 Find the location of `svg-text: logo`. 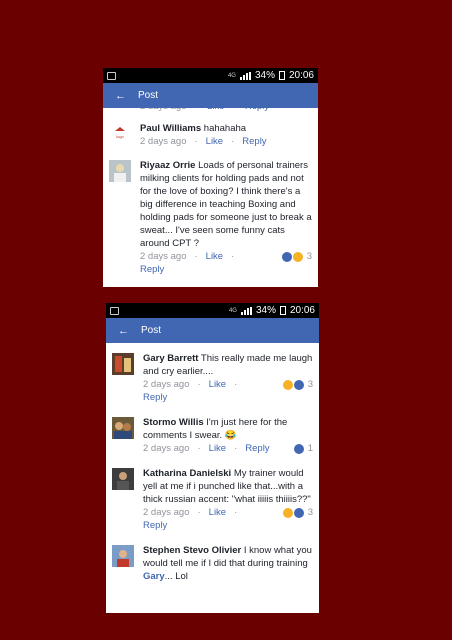

svg-text: logo is located at coordinates (120, 136).